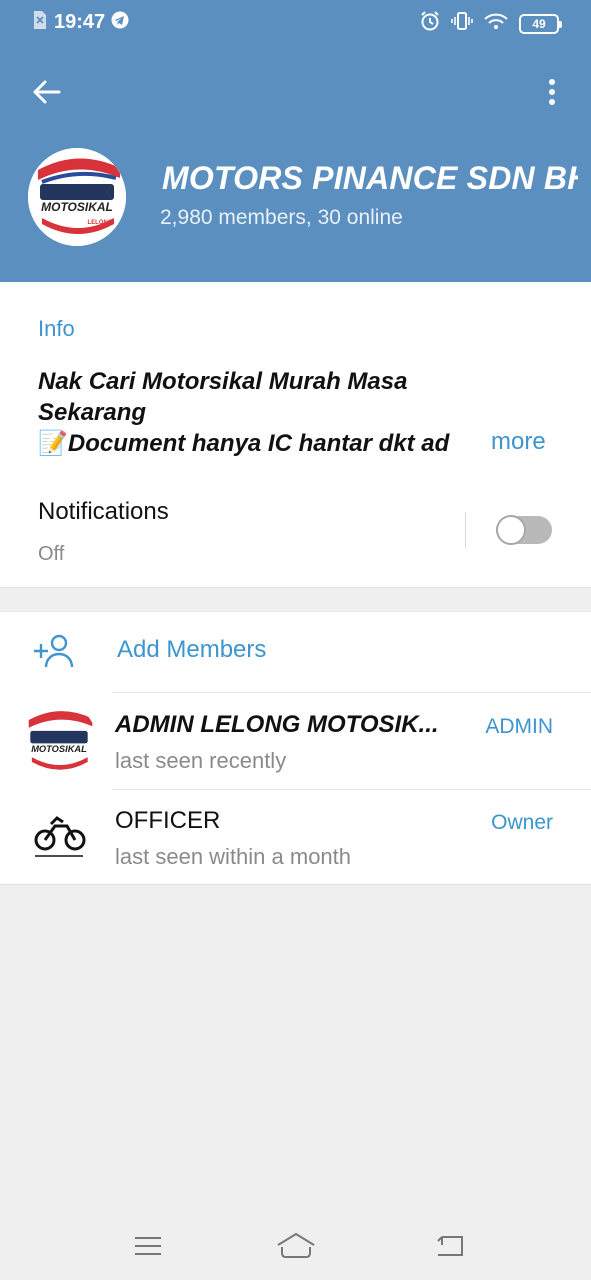 The width and height of the screenshot is (591, 1280). What do you see at coordinates (40, 22) in the screenshot?
I see `sim-off-icon` at bounding box center [40, 22].